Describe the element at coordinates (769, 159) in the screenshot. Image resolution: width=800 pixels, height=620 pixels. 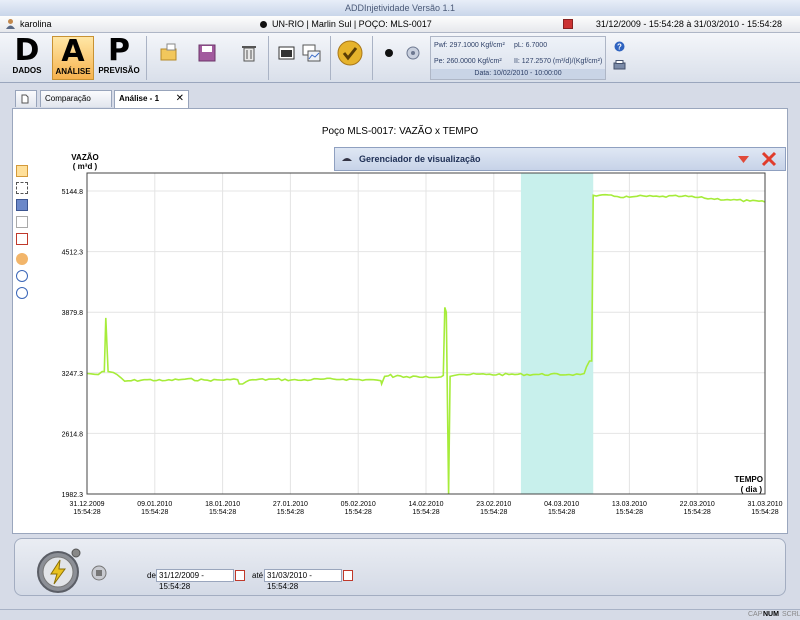
I see `close-icon` at that location.